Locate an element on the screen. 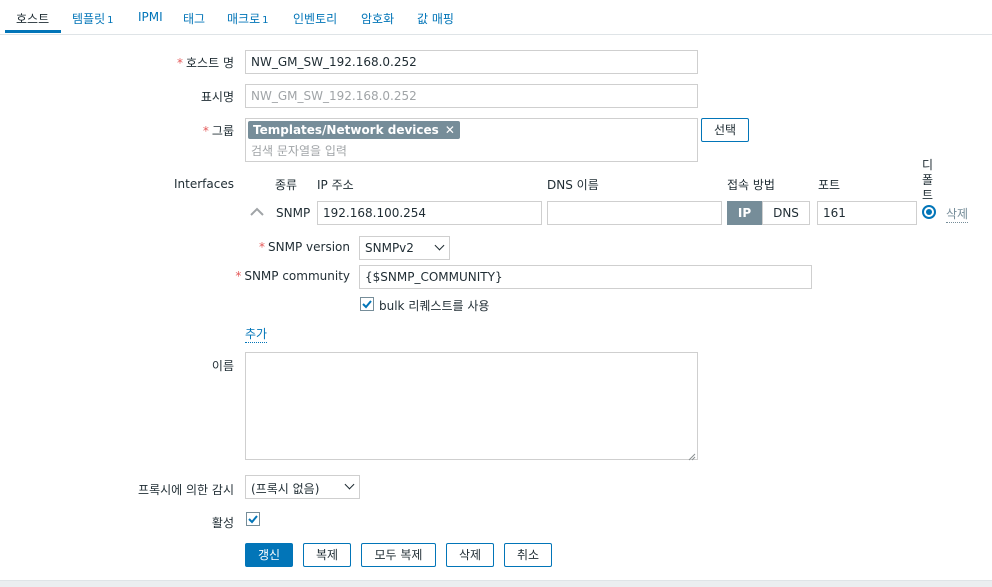 This screenshot has width=992, height=587. interface-port-input: 161 is located at coordinates (867, 213).